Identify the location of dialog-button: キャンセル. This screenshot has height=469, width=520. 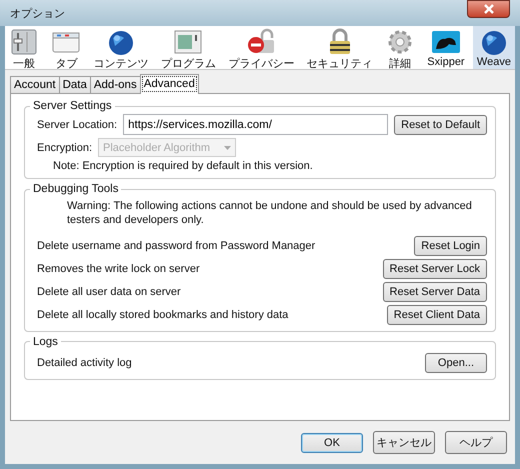
(404, 442).